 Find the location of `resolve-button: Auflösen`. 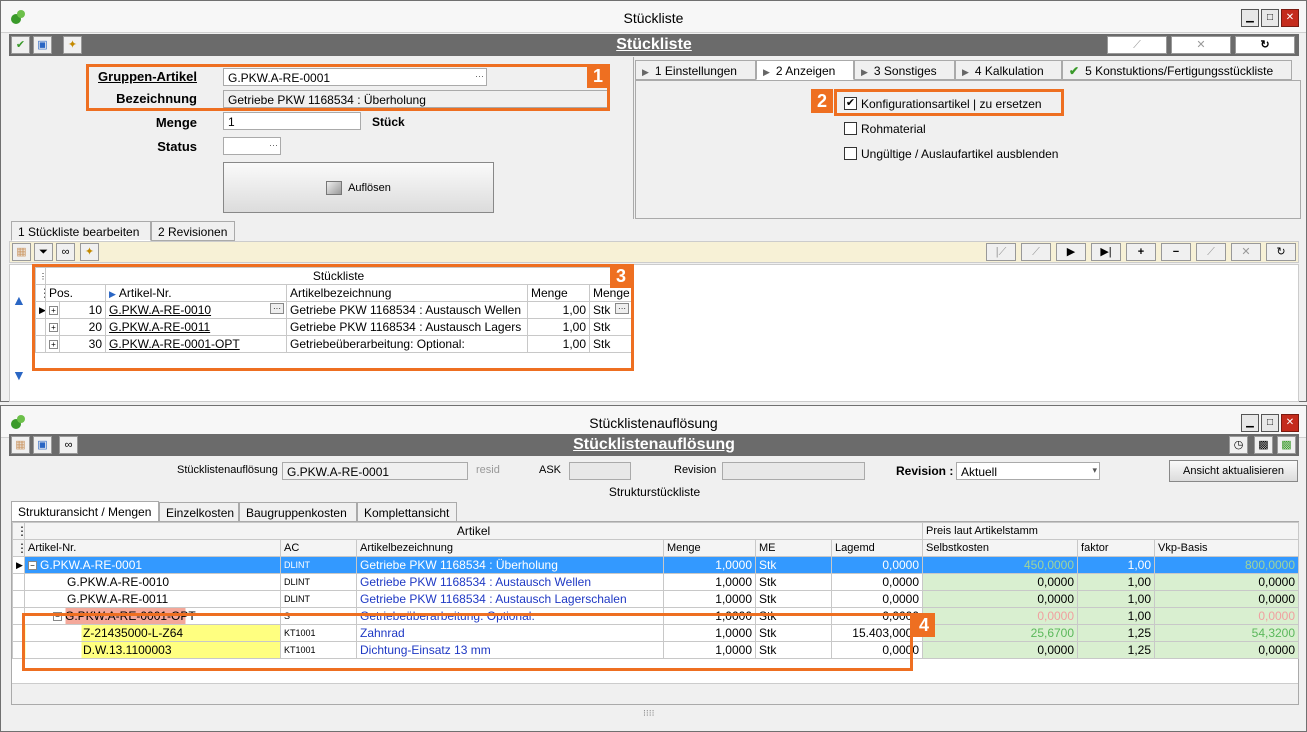

resolve-button: Auflösen is located at coordinates (358, 187).